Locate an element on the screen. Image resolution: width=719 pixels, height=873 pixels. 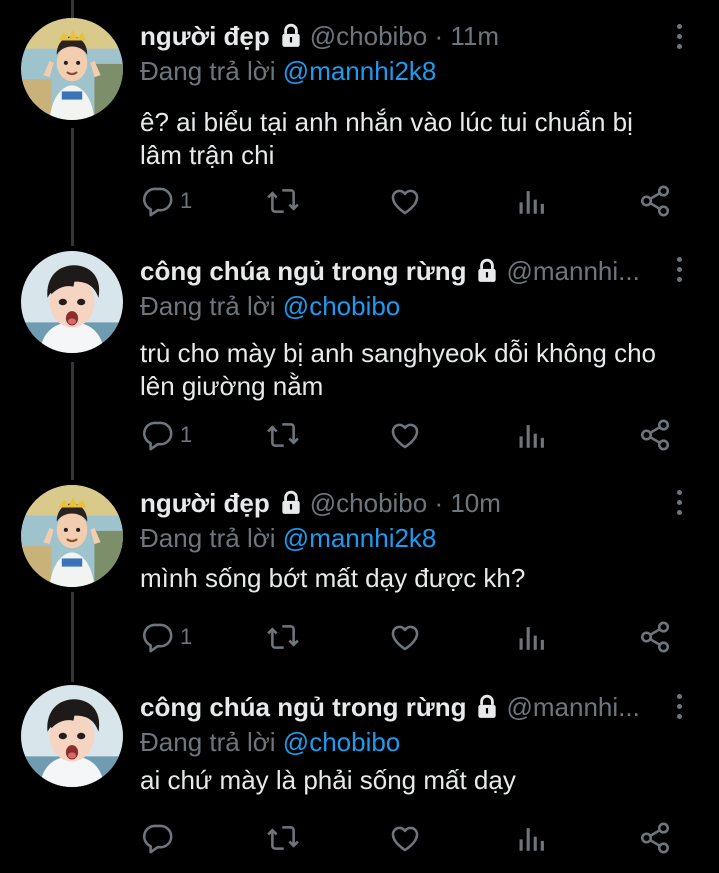
reply-button is located at coordinates (160, 838).